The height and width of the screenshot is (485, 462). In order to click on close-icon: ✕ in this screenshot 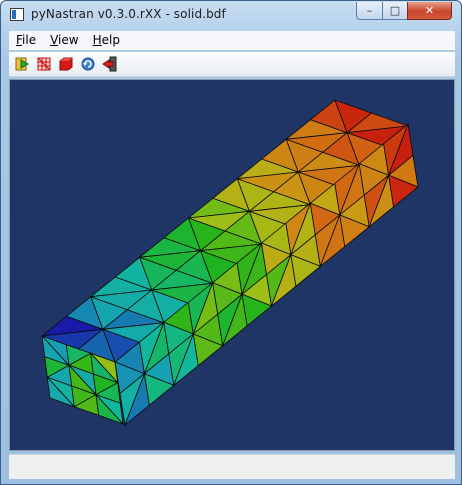, I will do `click(429, 10)`.